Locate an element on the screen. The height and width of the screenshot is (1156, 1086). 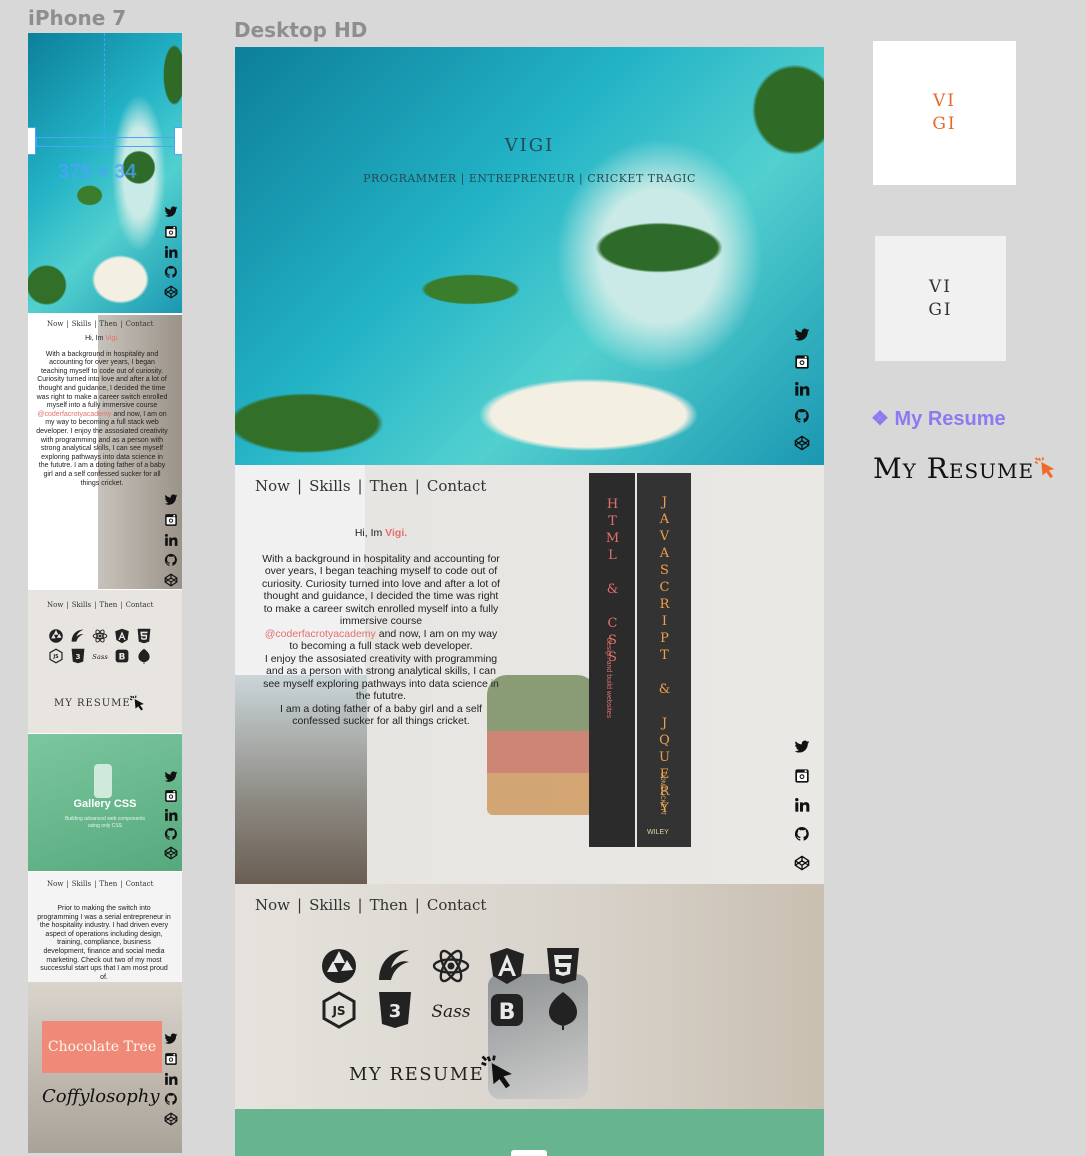
resize-handle-right is located at coordinates (178, 141).